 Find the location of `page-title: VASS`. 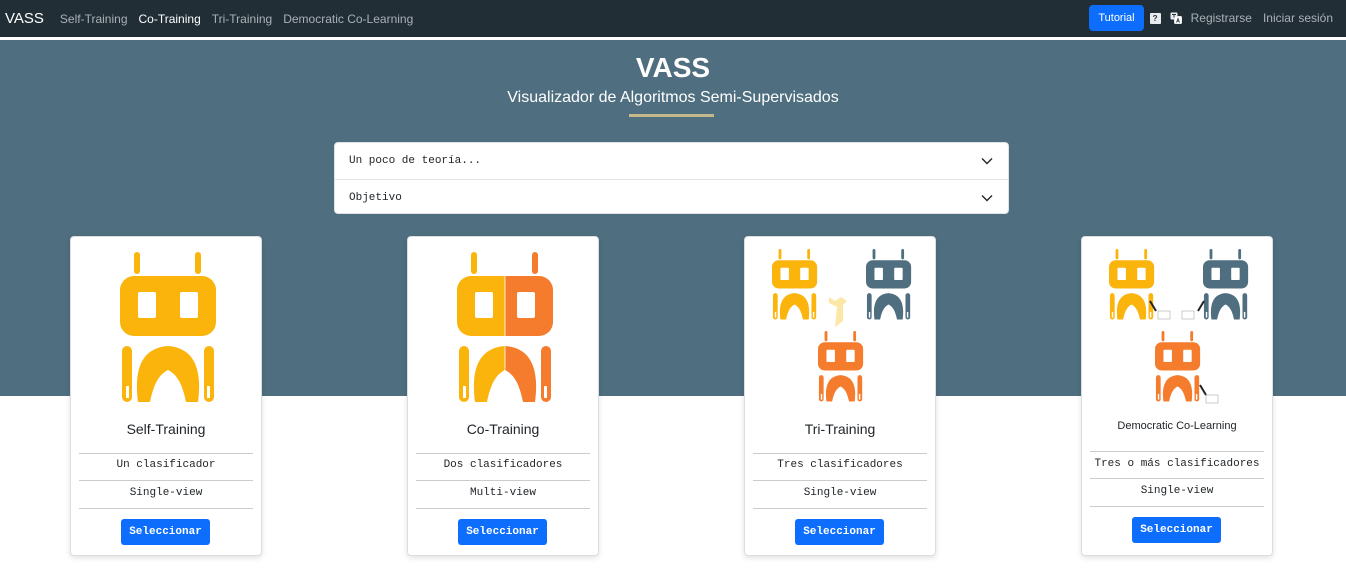

page-title: VASS is located at coordinates (673, 67).